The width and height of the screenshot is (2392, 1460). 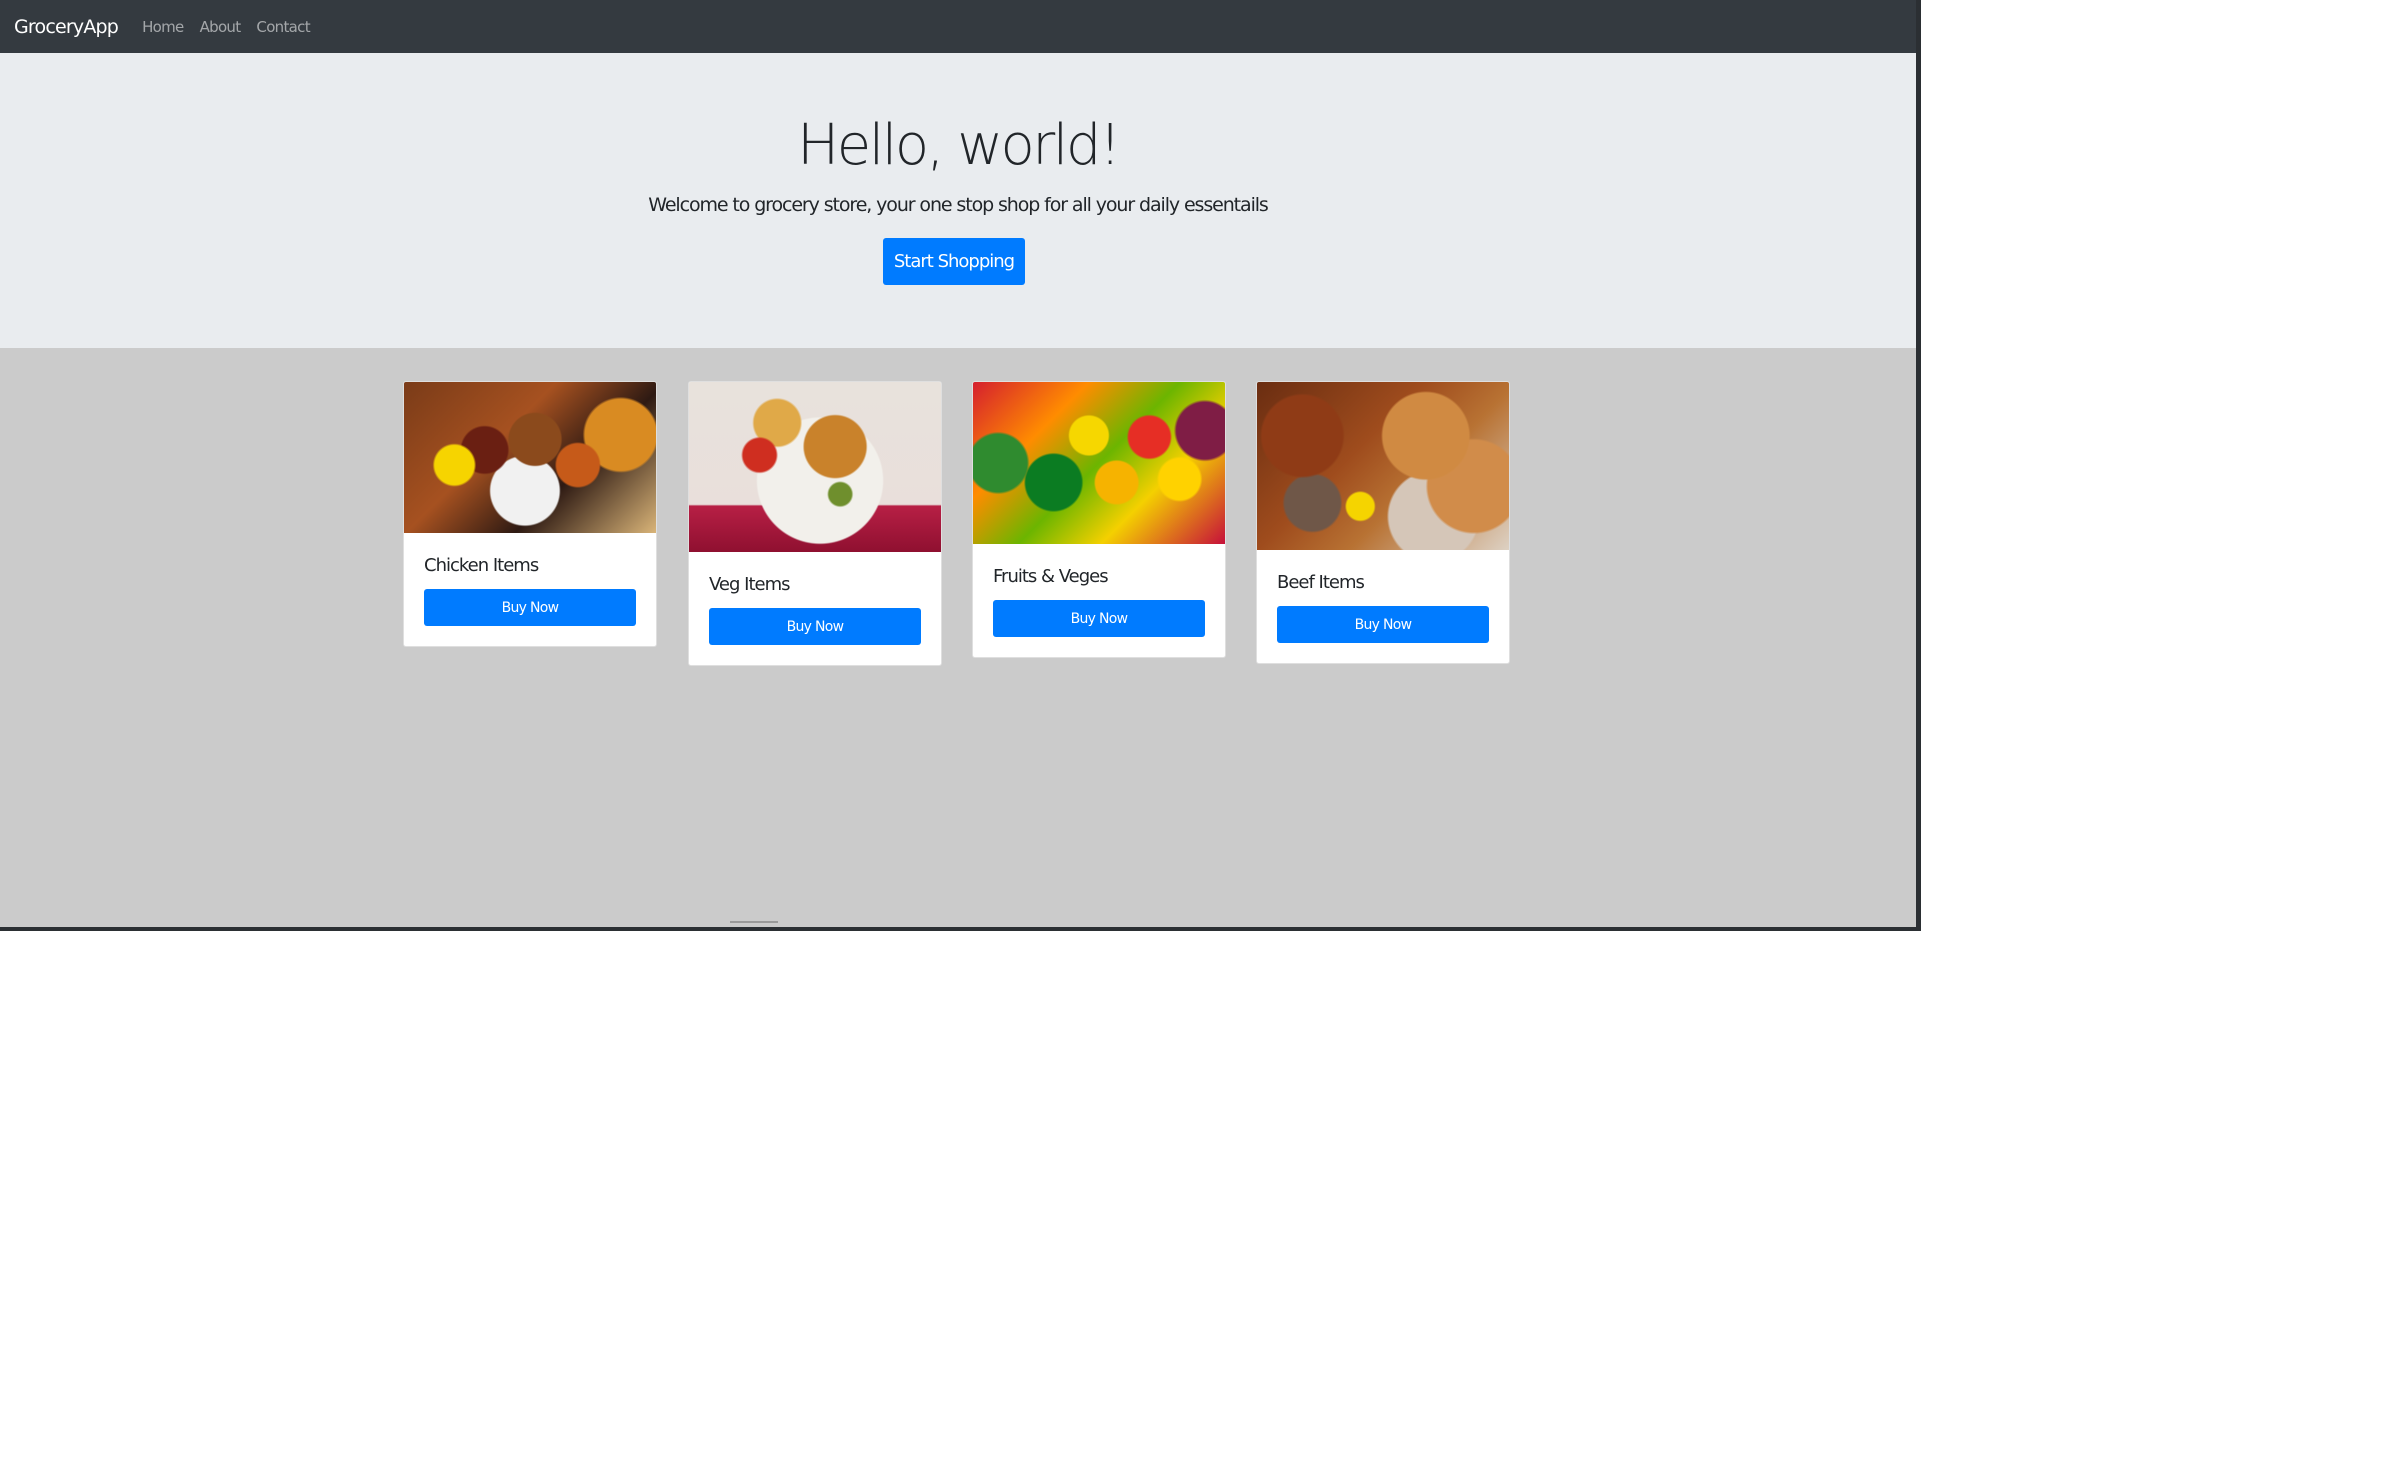 I want to click on beef-items-buy-now-button: Buy Now, so click(x=1383, y=624).